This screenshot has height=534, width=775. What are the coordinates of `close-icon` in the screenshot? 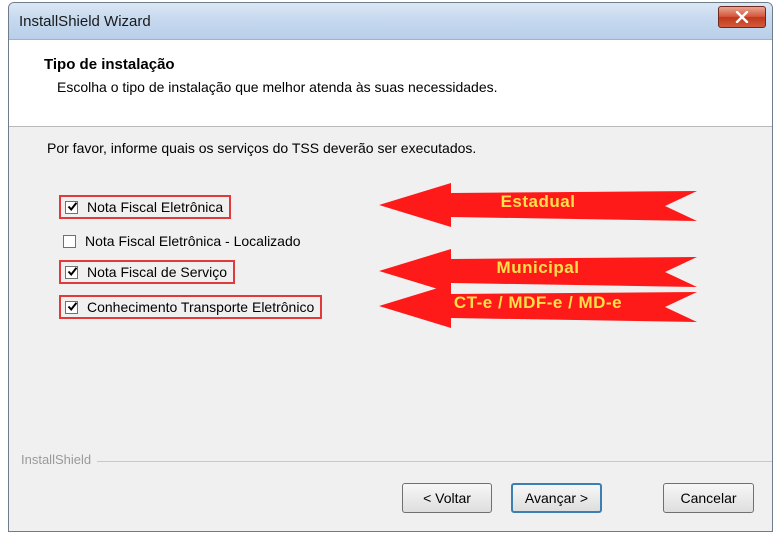 It's located at (742, 17).